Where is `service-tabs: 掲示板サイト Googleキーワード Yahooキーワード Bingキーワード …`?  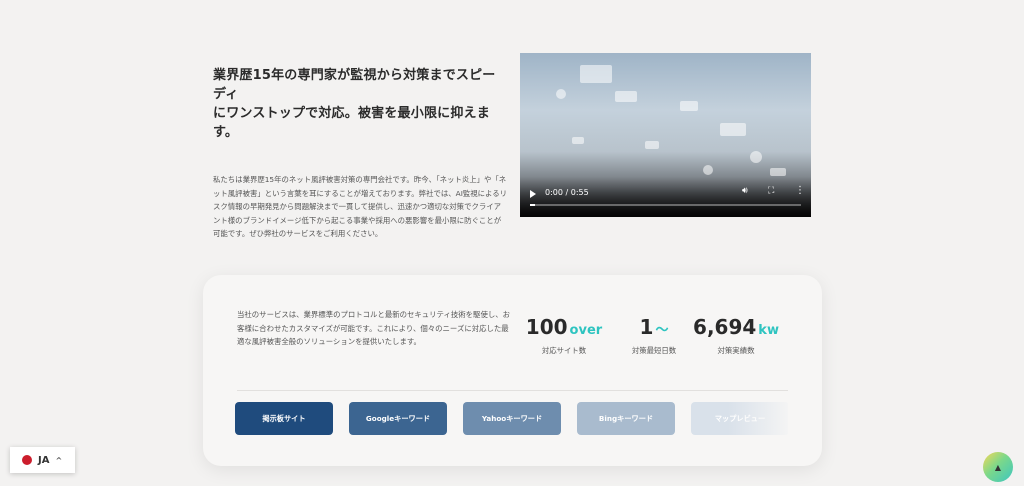 service-tabs: 掲示板サイト Googleキーワード Yahooキーワード Bingキーワード … is located at coordinates (511, 419).